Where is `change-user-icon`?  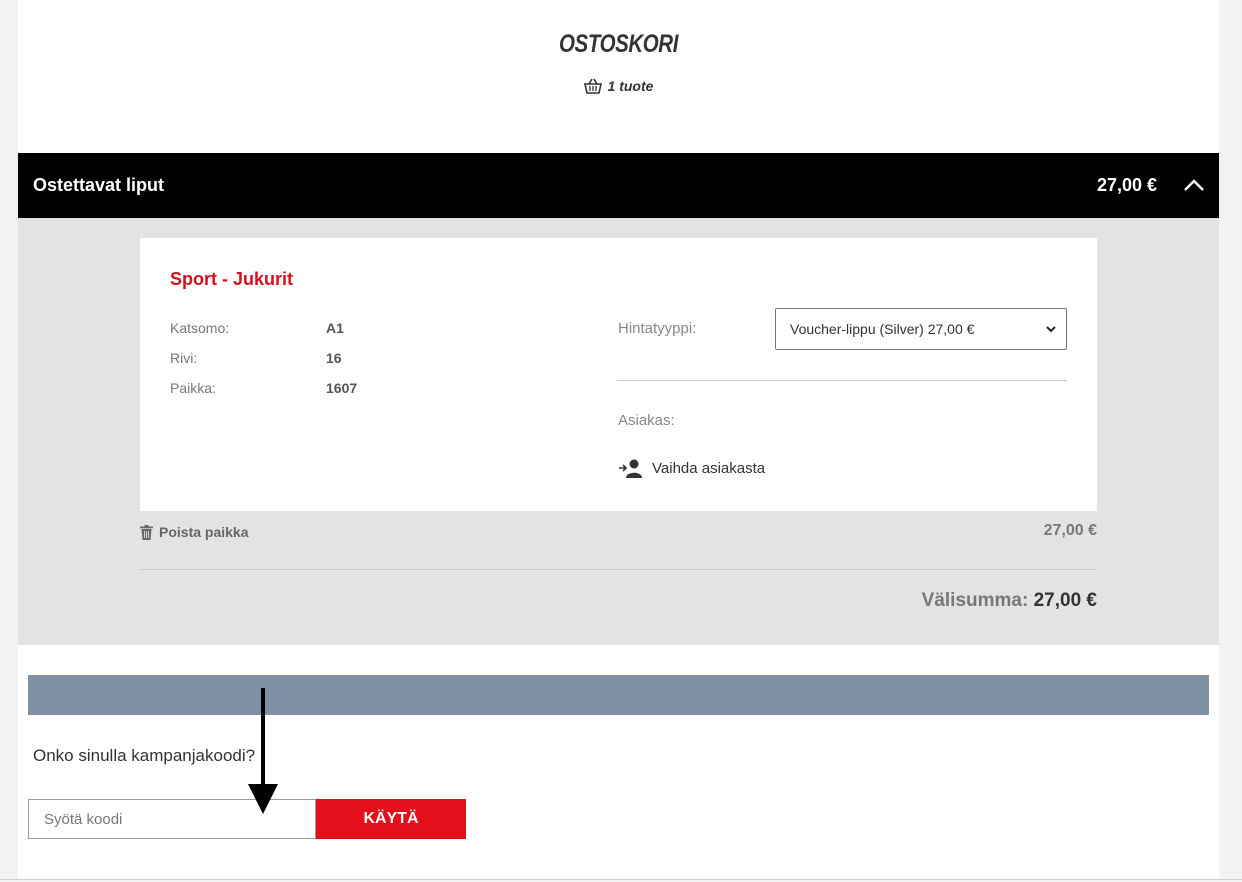 change-user-icon is located at coordinates (630, 468).